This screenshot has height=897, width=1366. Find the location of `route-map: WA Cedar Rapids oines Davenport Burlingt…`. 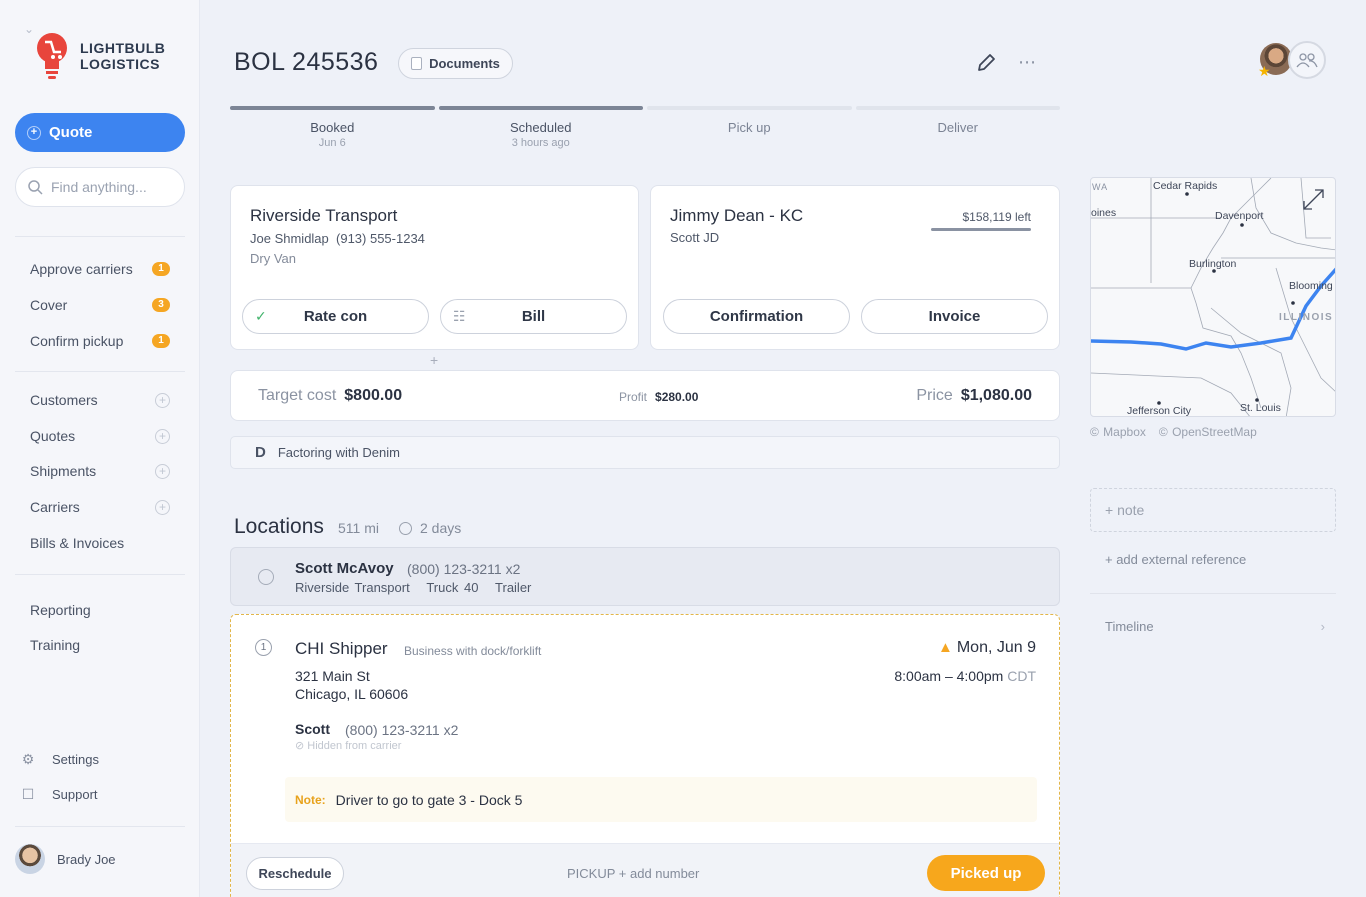

route-map: WA Cedar Rapids oines Davenport Burlingt… is located at coordinates (1213, 297).